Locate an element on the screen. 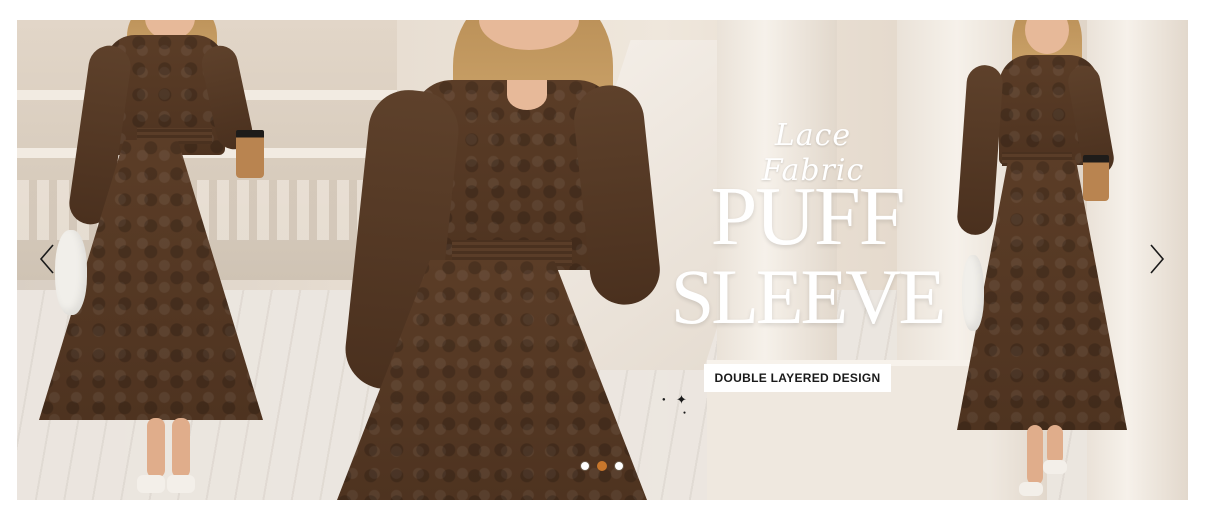 The image size is (1220, 526). chevron-right-icon is located at coordinates (1157, 259).